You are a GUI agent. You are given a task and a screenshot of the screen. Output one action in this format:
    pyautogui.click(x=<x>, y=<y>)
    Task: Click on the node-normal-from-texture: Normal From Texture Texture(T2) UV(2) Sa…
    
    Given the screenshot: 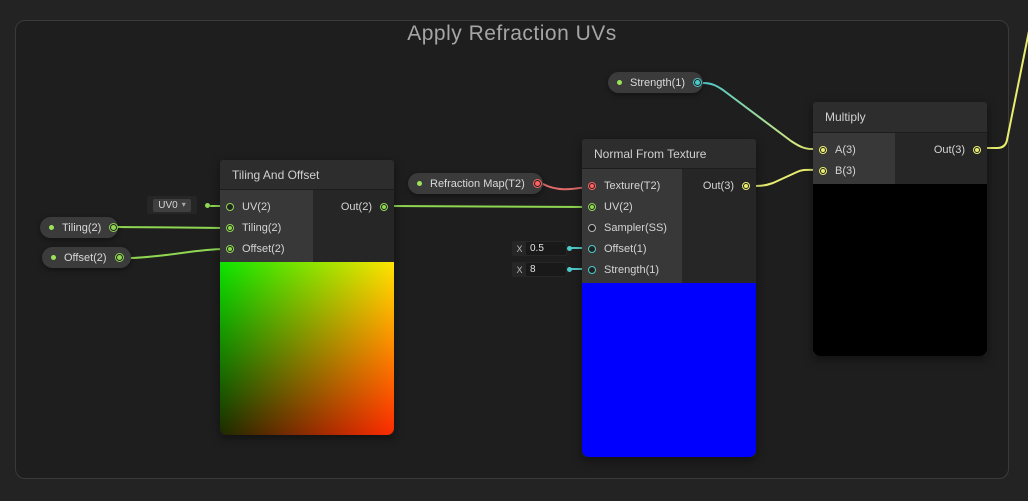 What is the action you would take?
    pyautogui.click(x=669, y=298)
    